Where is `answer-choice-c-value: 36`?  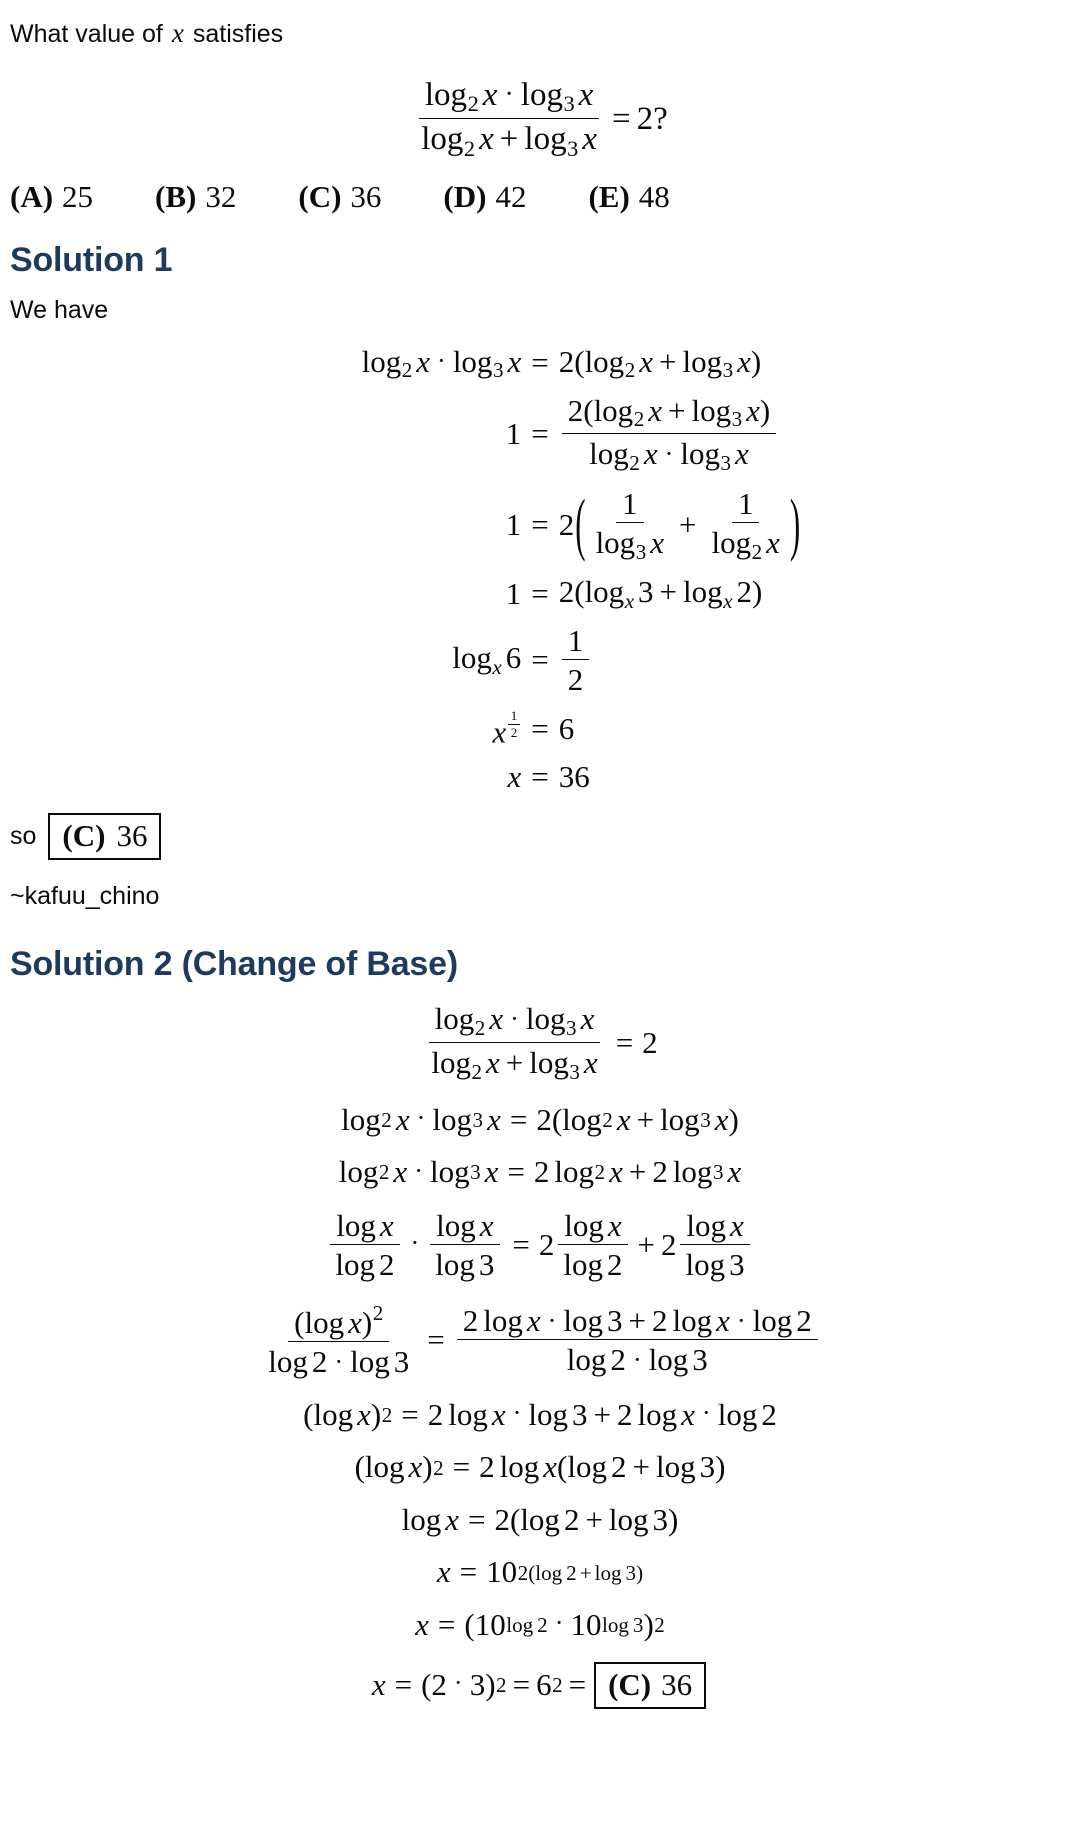 answer-choice-c-value: 36 is located at coordinates (366, 196).